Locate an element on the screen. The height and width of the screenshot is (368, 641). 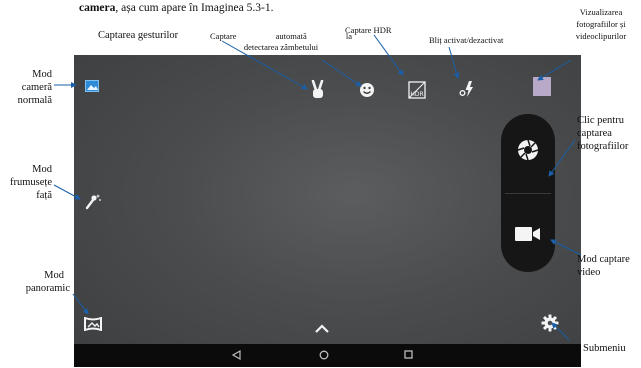
label-viz-line1: Vizualizarea is located at coordinates (601, 12).